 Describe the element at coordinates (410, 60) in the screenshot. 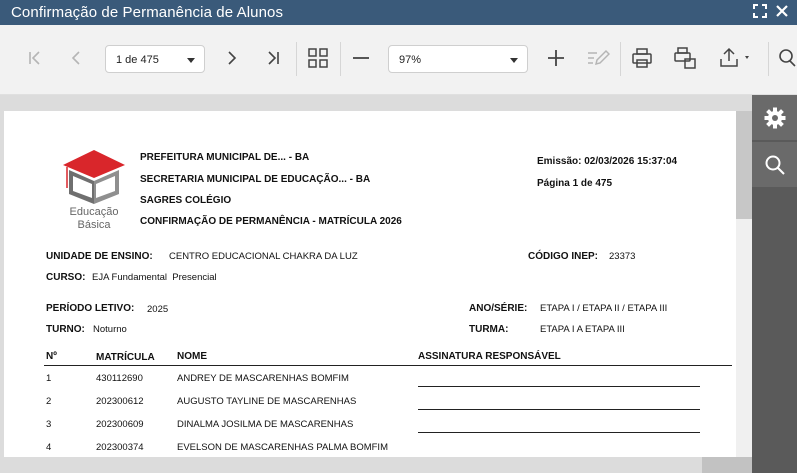

I see `zoom-select-value: 97%` at that location.